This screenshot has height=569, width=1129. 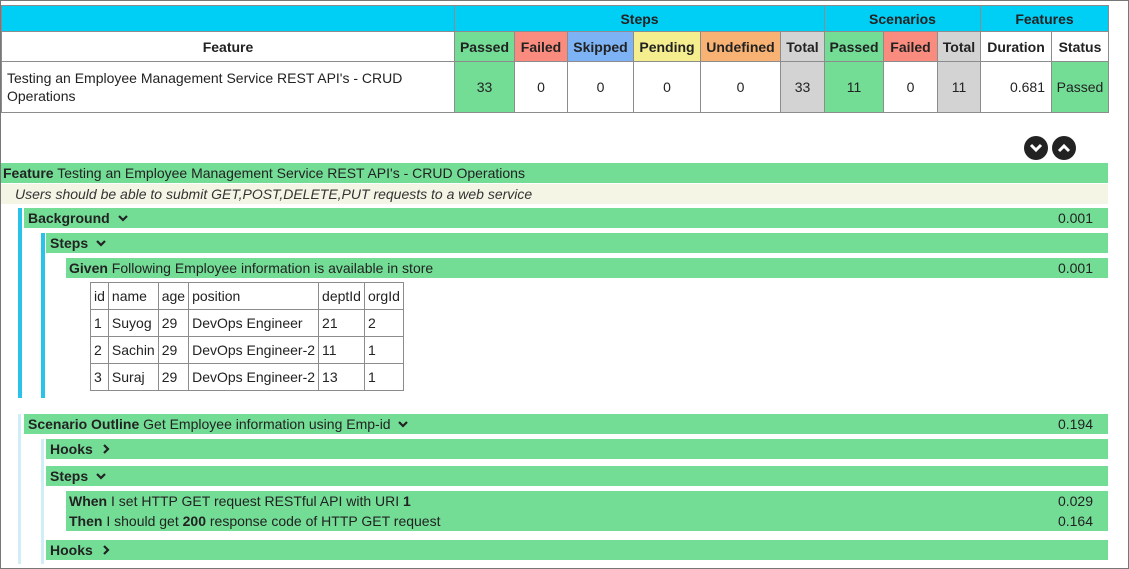 What do you see at coordinates (1080, 46) in the screenshot?
I see `status-header: Status` at bounding box center [1080, 46].